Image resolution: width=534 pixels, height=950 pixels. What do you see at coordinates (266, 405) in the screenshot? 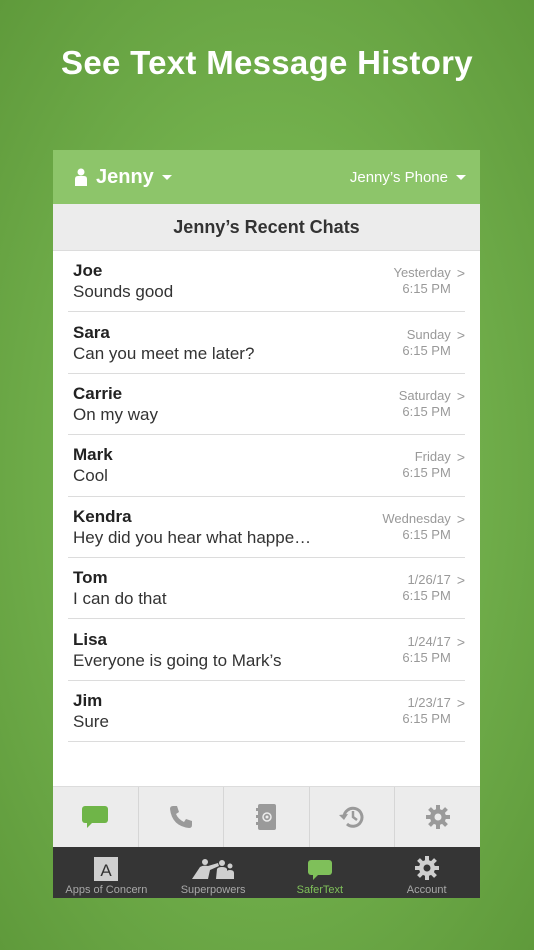
I see `chat-row: Carrie On my way Saturday 6:15 PM >` at bounding box center [266, 405].